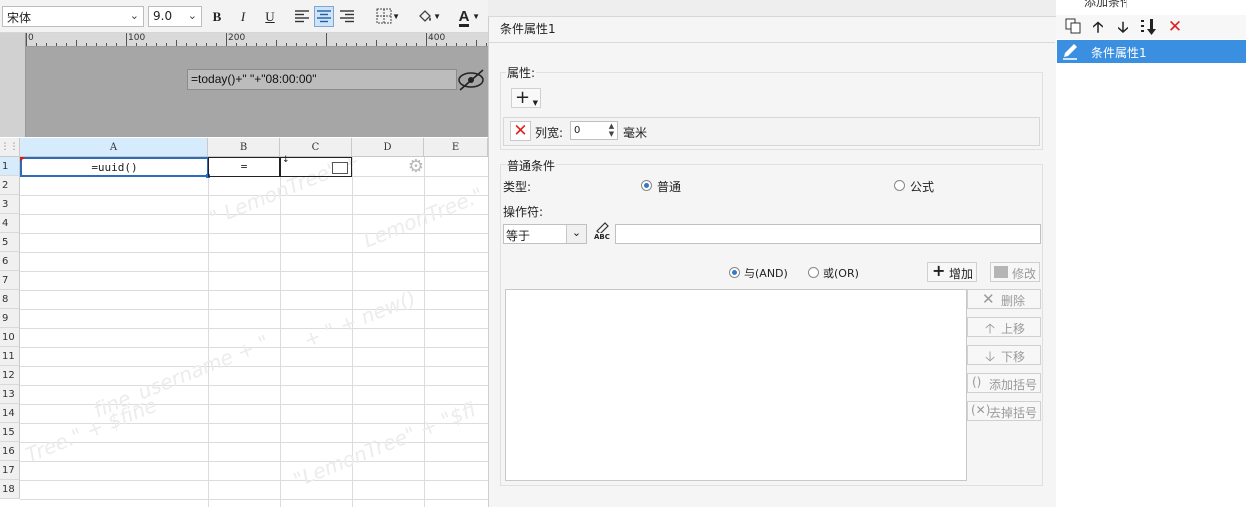 The width and height of the screenshot is (1246, 507). I want to click on delete-icon: ✕, so click(1175, 27).